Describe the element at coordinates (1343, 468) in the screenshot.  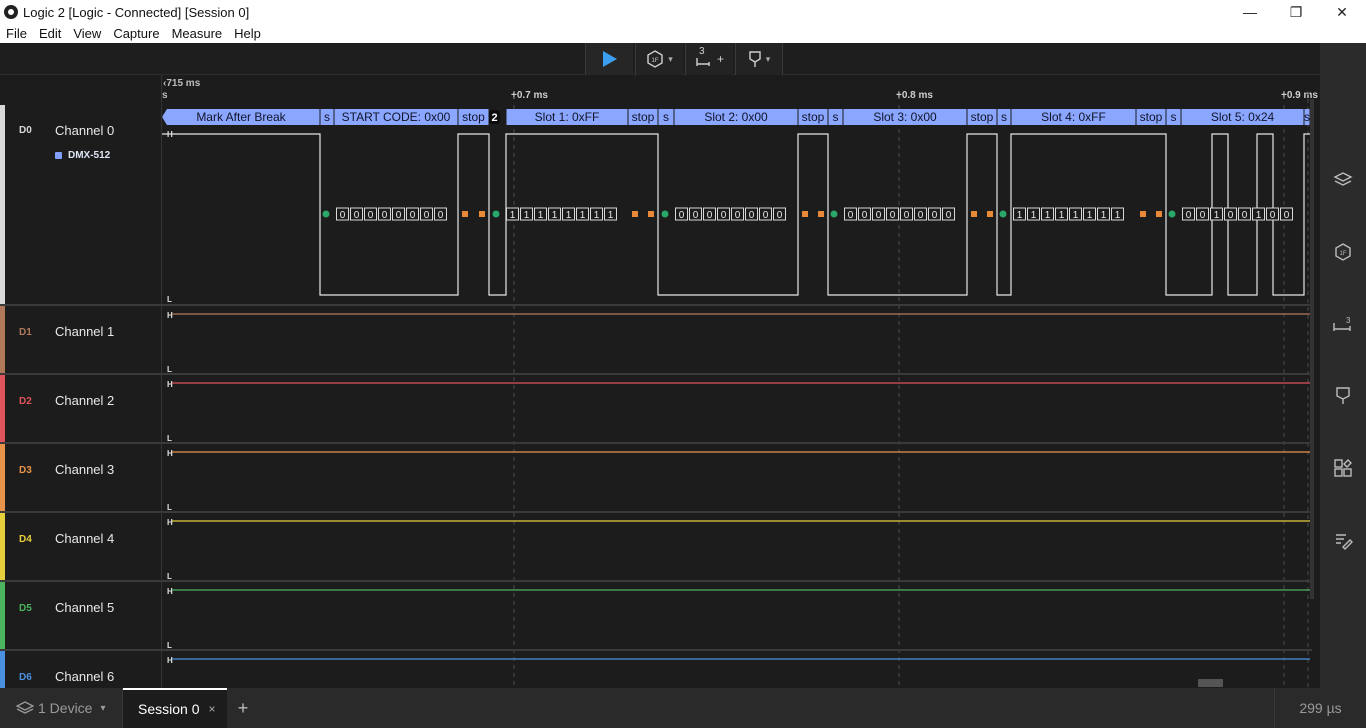
I see `extensions-icon` at that location.